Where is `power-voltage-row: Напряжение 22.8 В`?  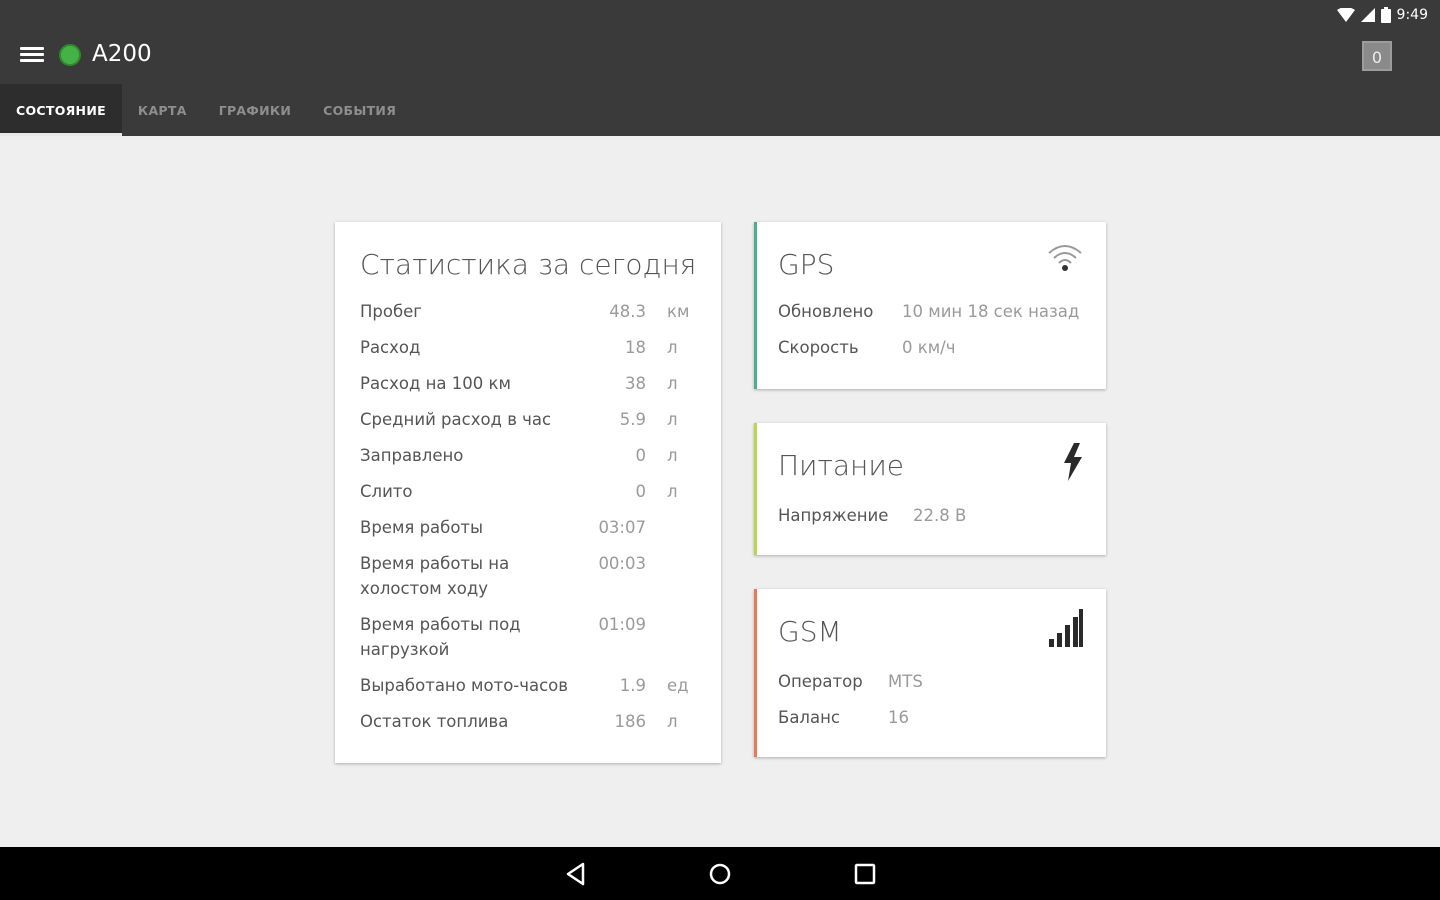 power-voltage-row: Напряжение 22.8 В is located at coordinates (938, 515).